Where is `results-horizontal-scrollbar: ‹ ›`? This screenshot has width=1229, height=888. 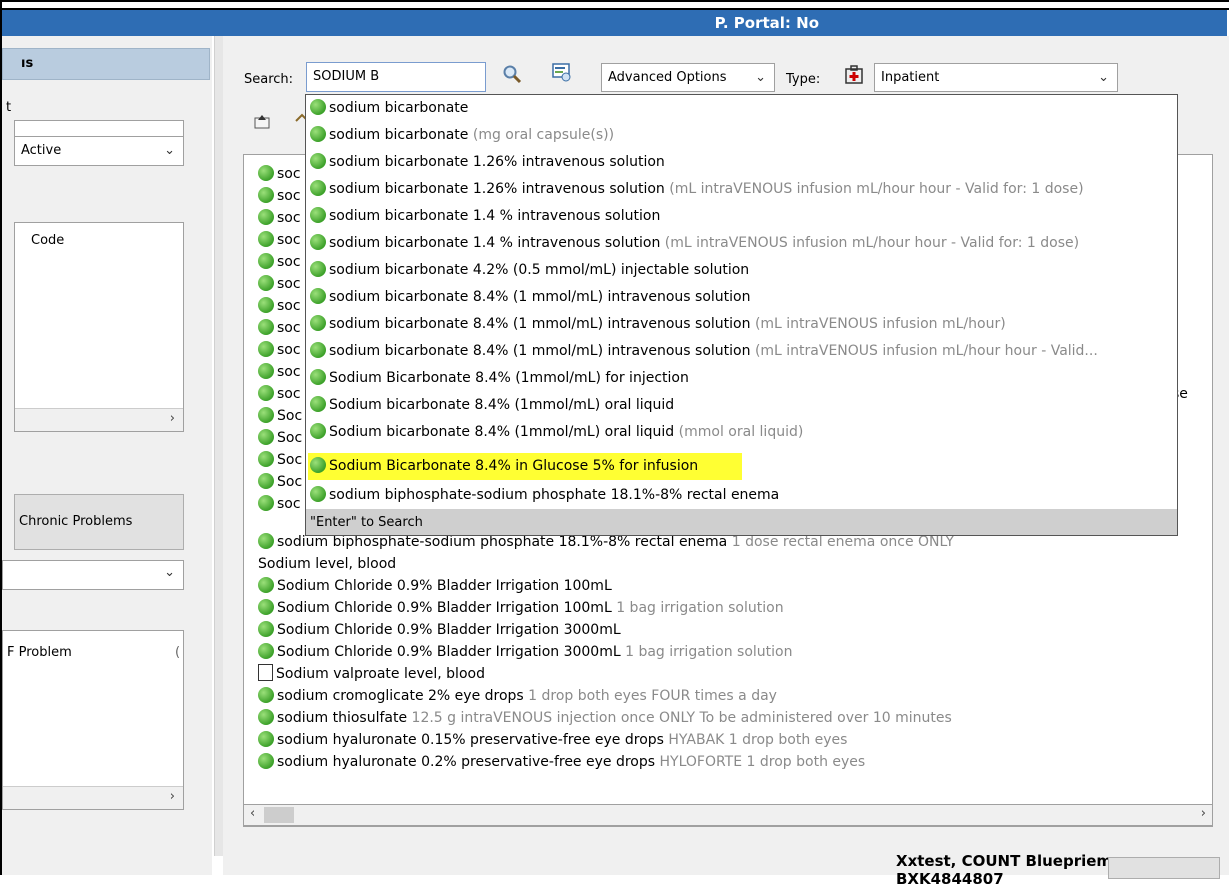
results-horizontal-scrollbar: ‹ › is located at coordinates (728, 815).